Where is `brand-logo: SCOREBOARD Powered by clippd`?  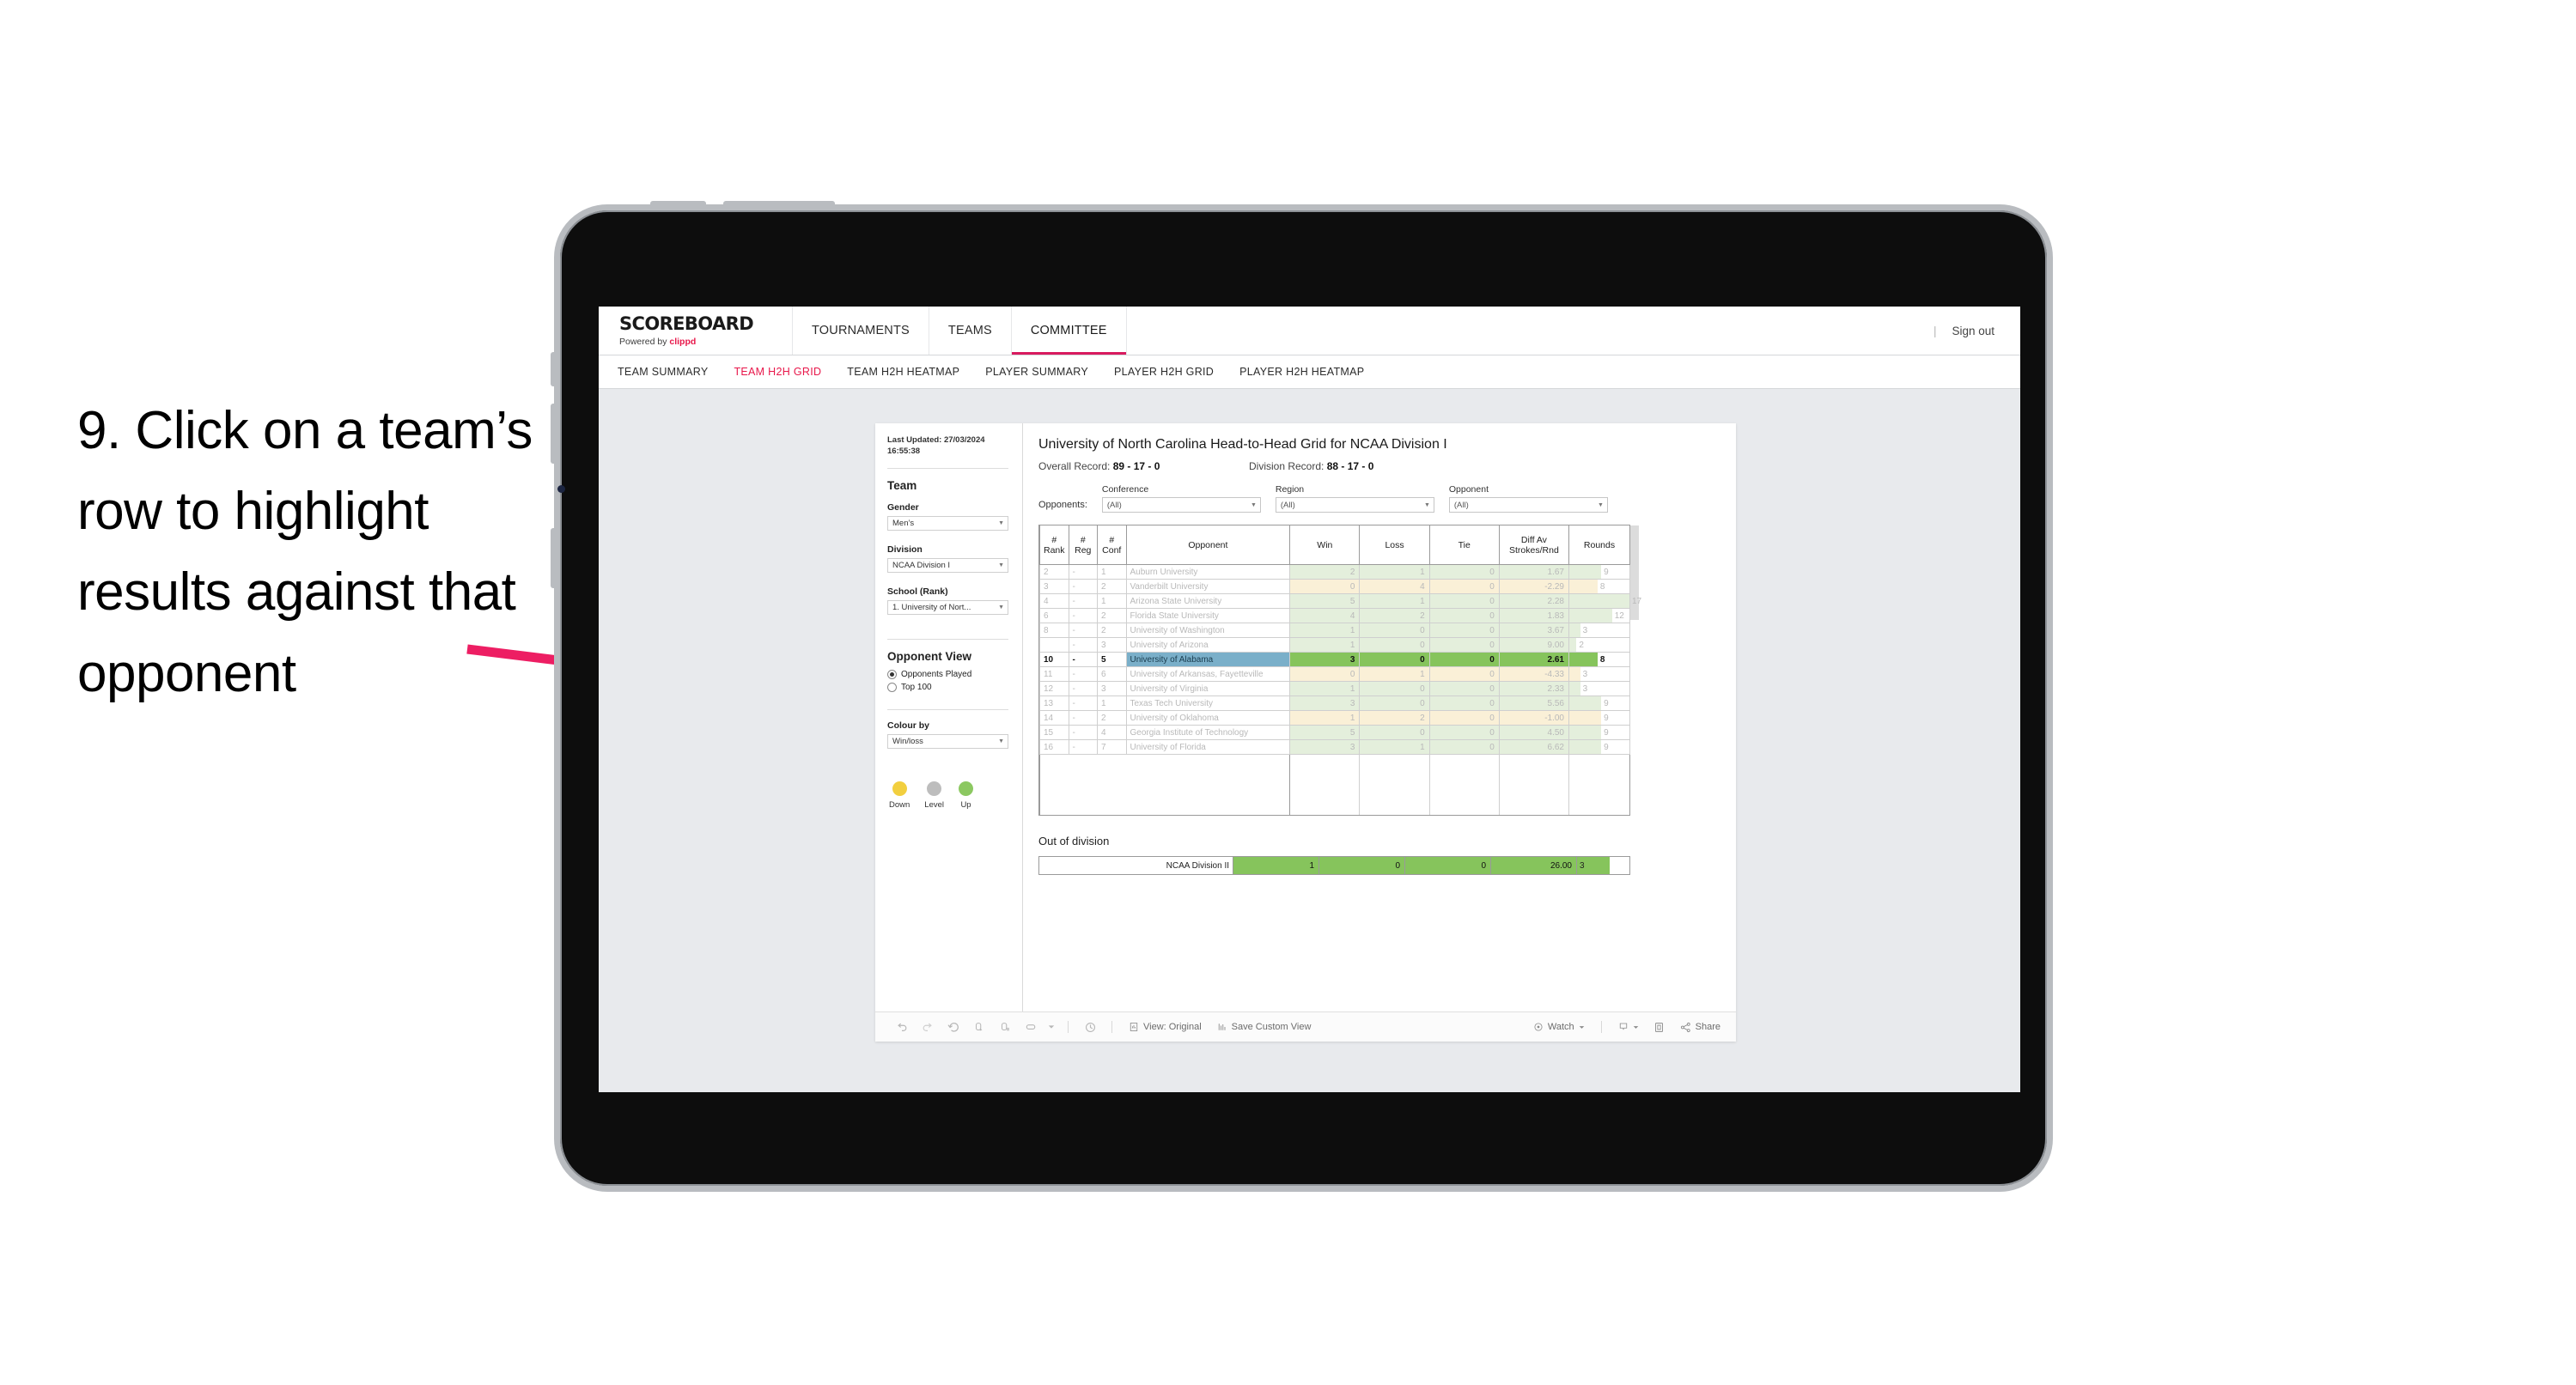
brand-logo: SCOREBOARD Powered by clippd is located at coordinates (696, 331).